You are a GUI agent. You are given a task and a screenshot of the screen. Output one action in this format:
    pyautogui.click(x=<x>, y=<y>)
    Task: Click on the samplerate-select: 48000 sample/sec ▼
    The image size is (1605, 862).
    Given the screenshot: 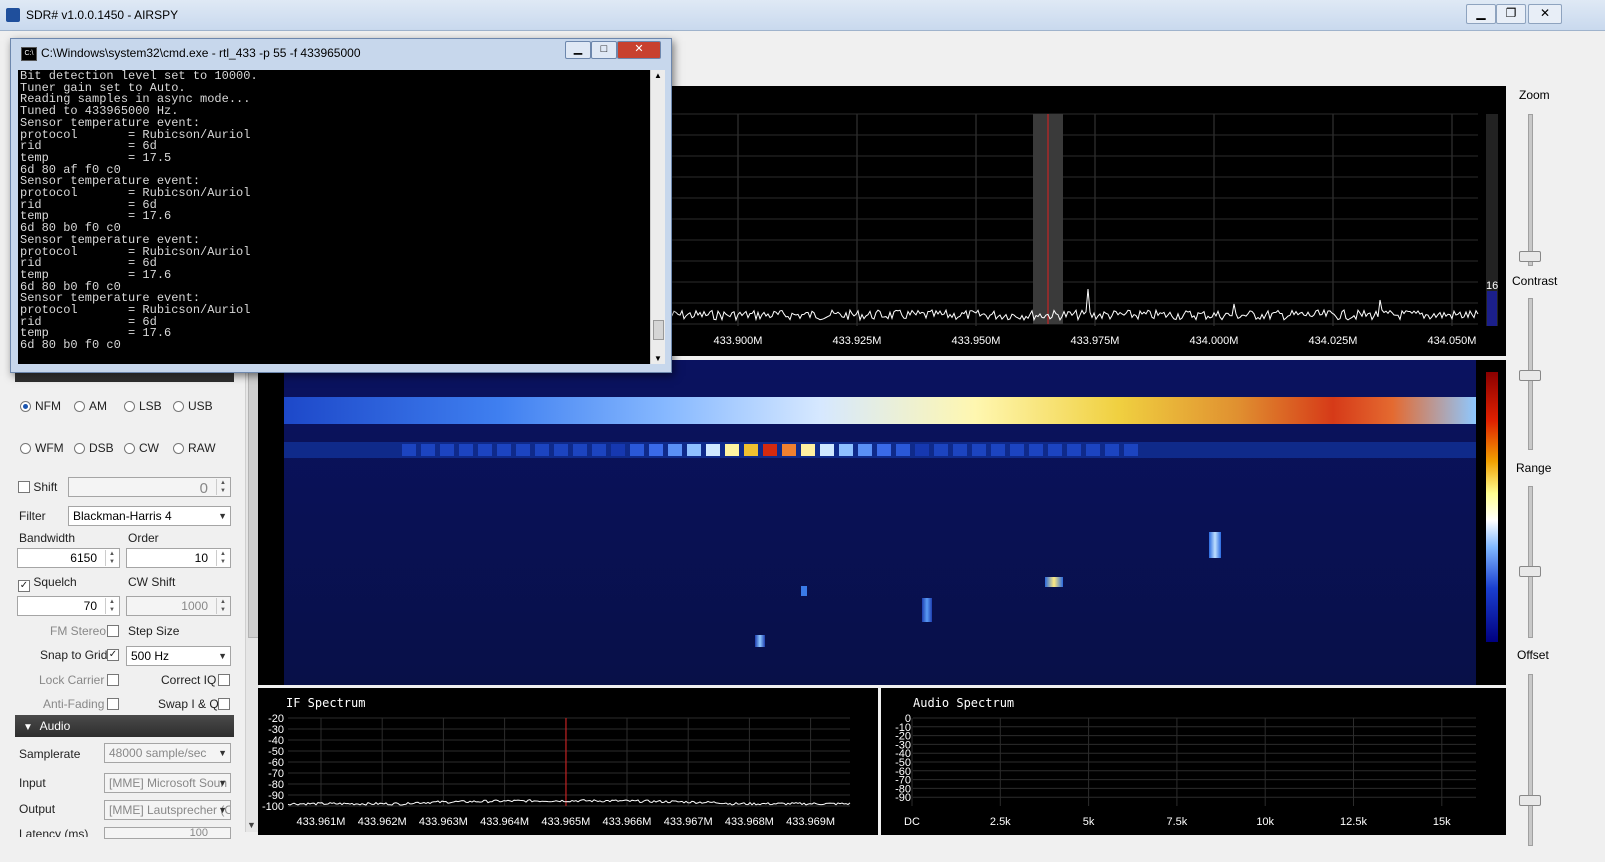 What is the action you would take?
    pyautogui.click(x=167, y=753)
    